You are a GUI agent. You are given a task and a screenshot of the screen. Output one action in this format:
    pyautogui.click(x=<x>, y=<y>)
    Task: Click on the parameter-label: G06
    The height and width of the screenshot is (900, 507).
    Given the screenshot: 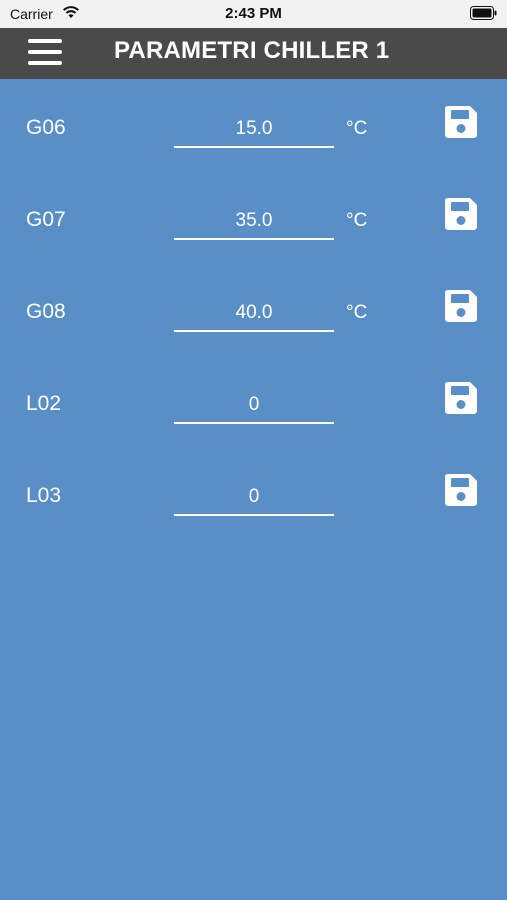 What is the action you would take?
    pyautogui.click(x=46, y=127)
    